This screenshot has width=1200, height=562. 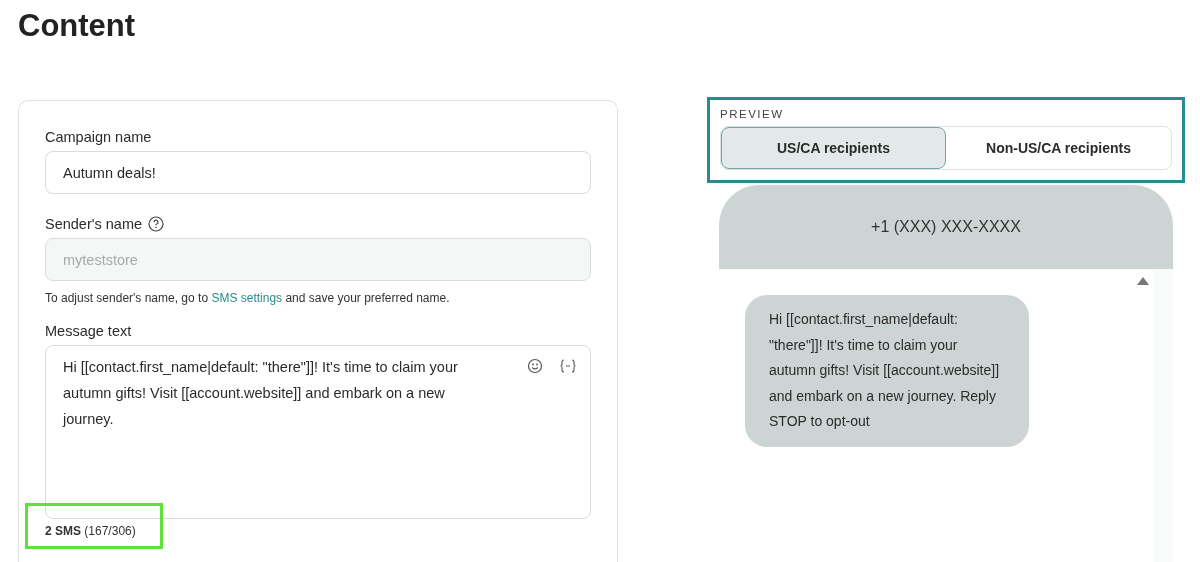 I want to click on phone-number: +1 (XXX) XXX-XXXX, so click(x=946, y=227).